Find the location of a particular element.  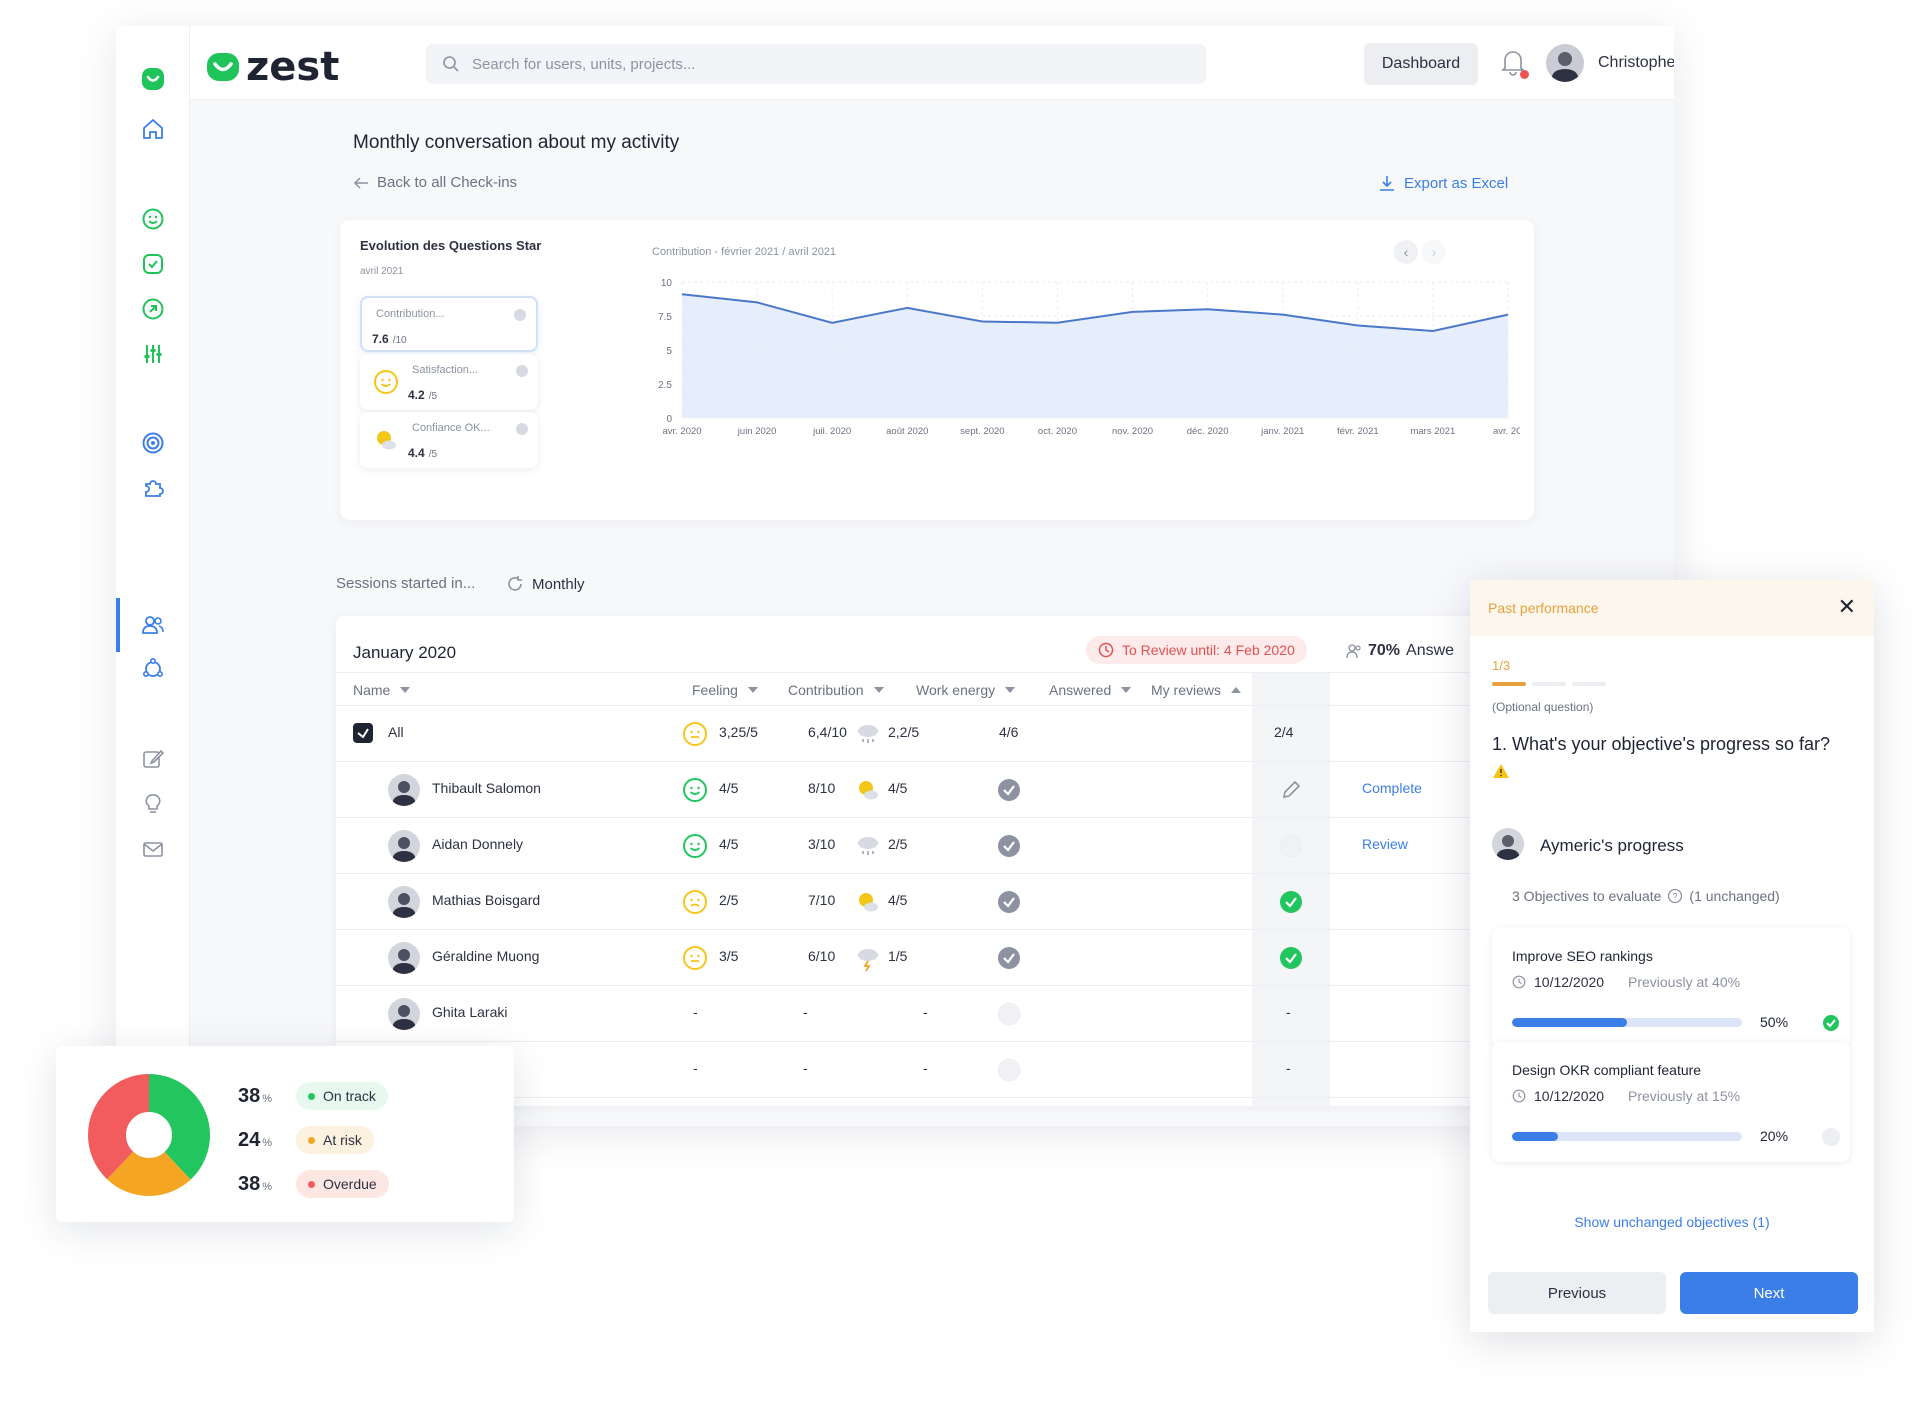

metric-confiance: Confiance OK... 4.4/5 is located at coordinates (449, 440).